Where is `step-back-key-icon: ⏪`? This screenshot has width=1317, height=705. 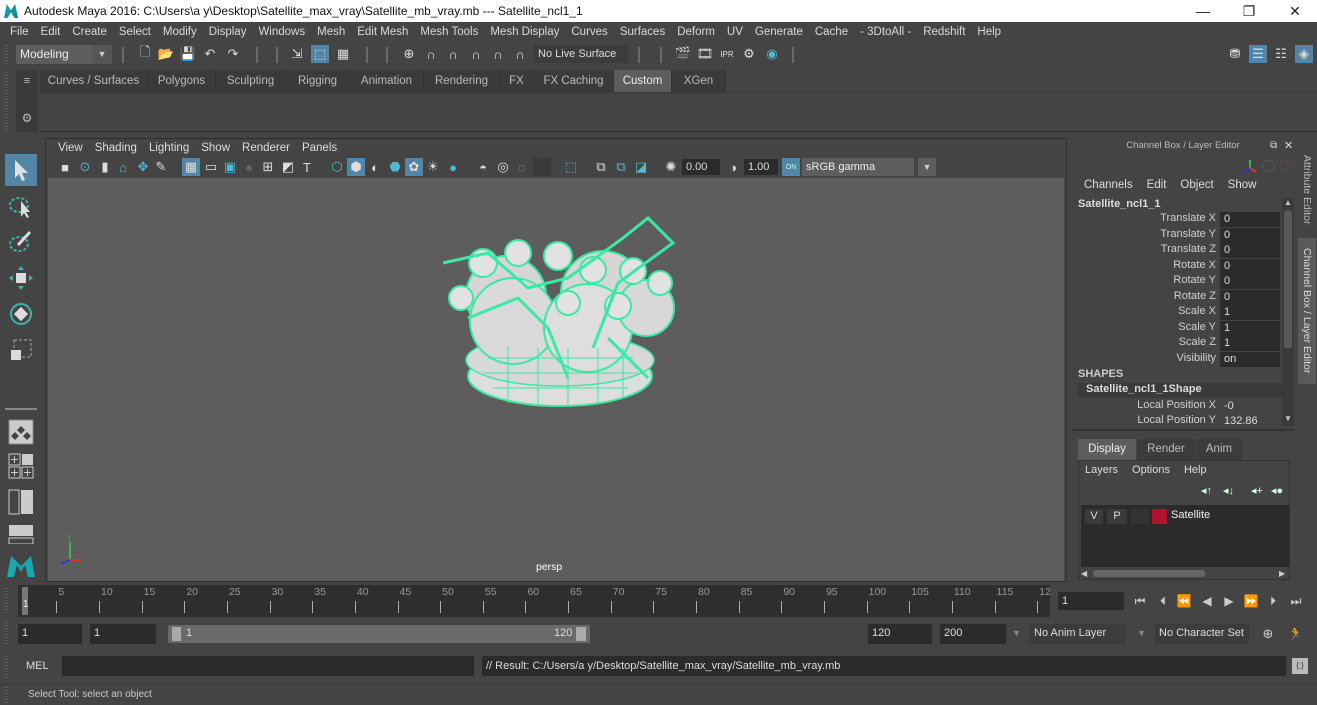 step-back-key-icon: ⏪ is located at coordinates (1184, 601).